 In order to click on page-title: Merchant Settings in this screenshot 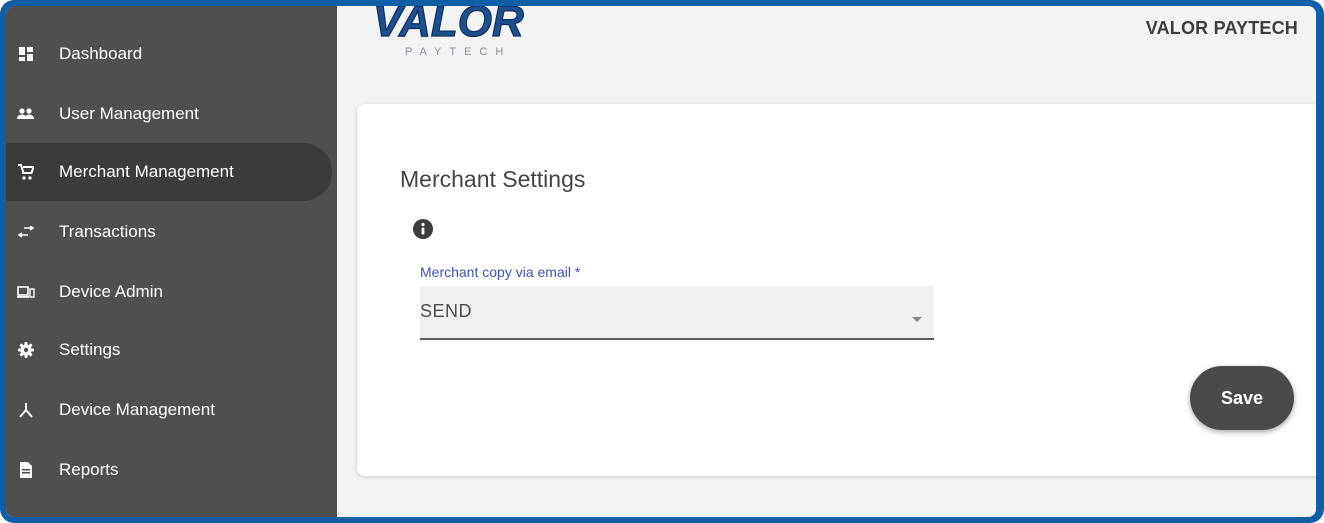, I will do `click(493, 179)`.